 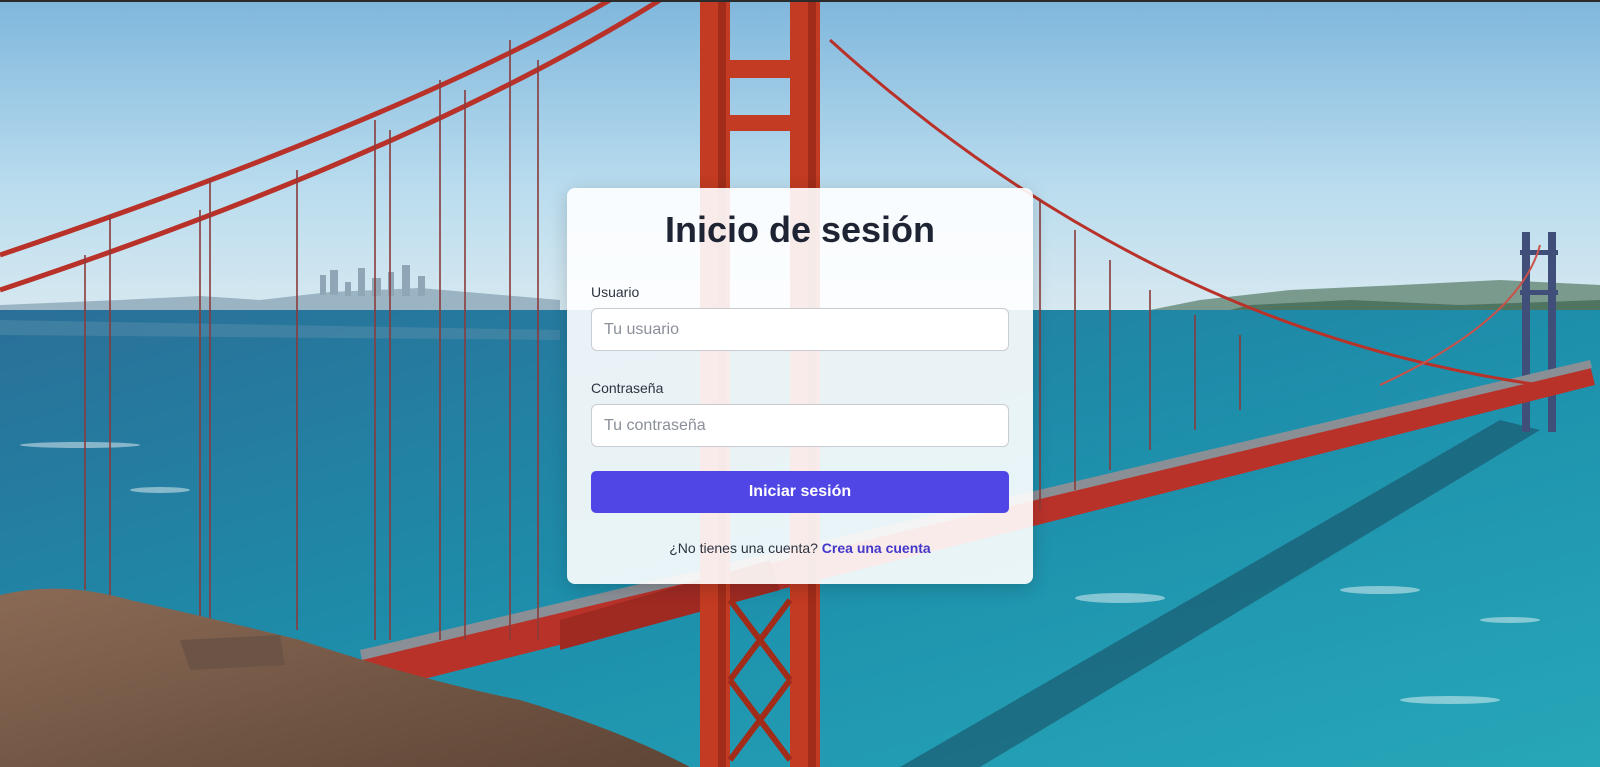 What do you see at coordinates (800, 1) in the screenshot?
I see `top-border` at bounding box center [800, 1].